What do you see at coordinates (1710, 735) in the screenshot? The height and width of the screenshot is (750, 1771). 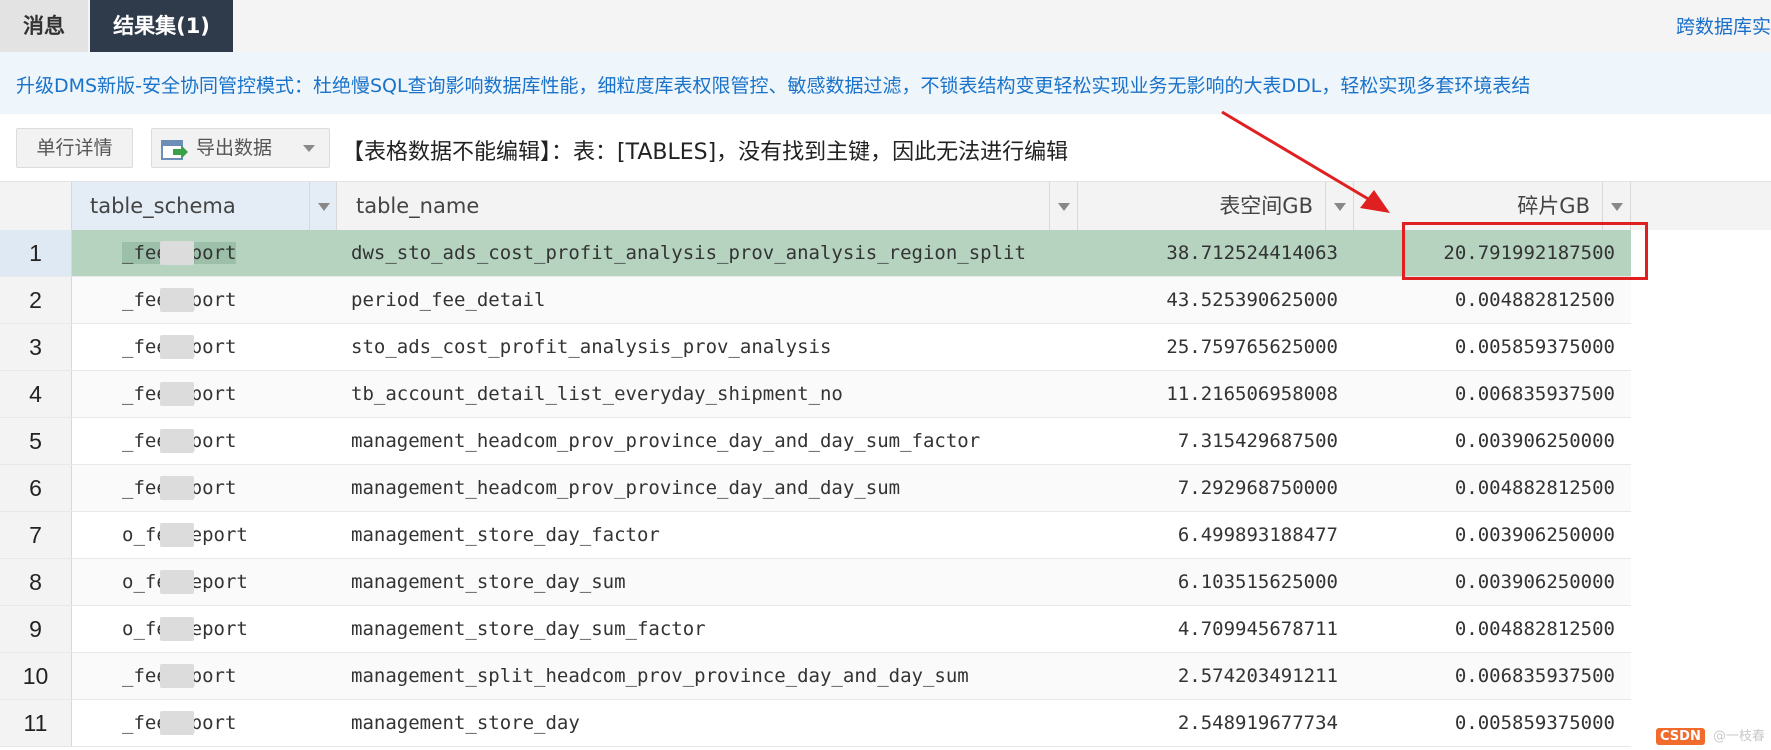 I see `watermark: CSDN @一枝春` at bounding box center [1710, 735].